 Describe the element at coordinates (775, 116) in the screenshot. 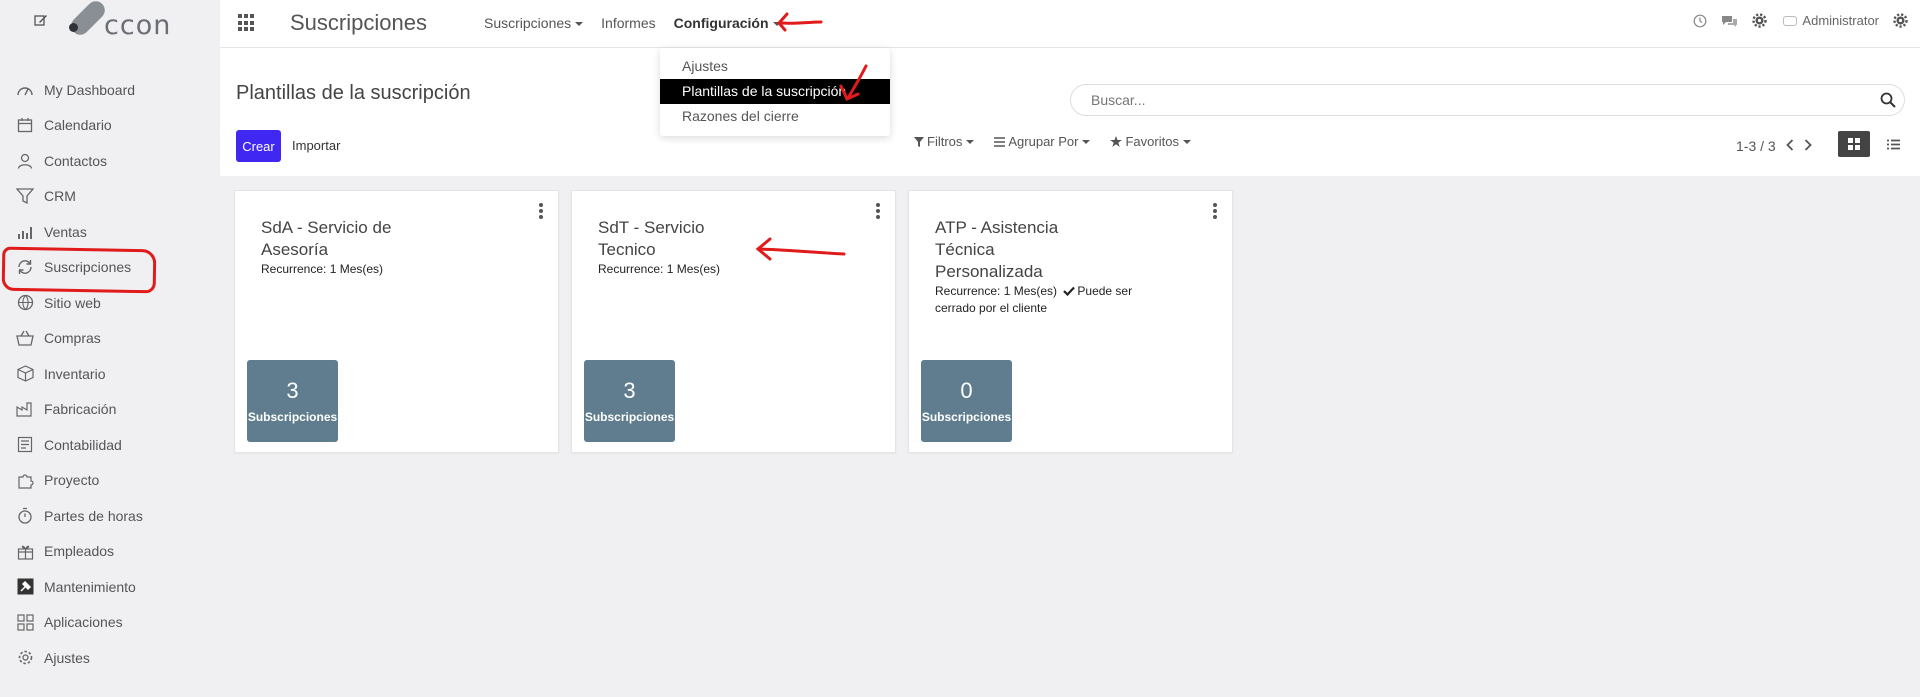

I see `dropdown-item-razones-cierre: Razones del cierre` at that location.